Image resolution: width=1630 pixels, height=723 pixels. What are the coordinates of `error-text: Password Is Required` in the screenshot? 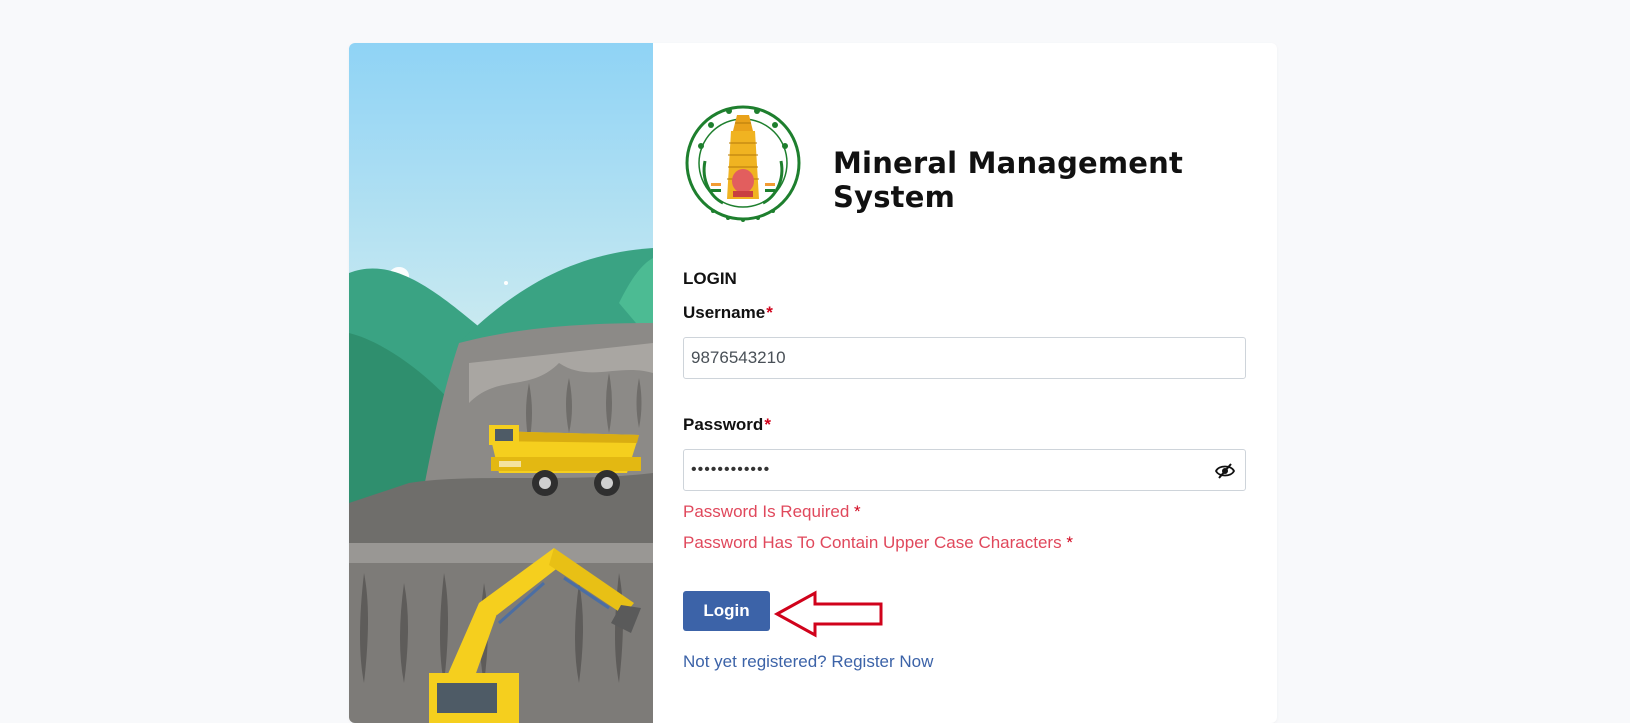 It's located at (766, 511).